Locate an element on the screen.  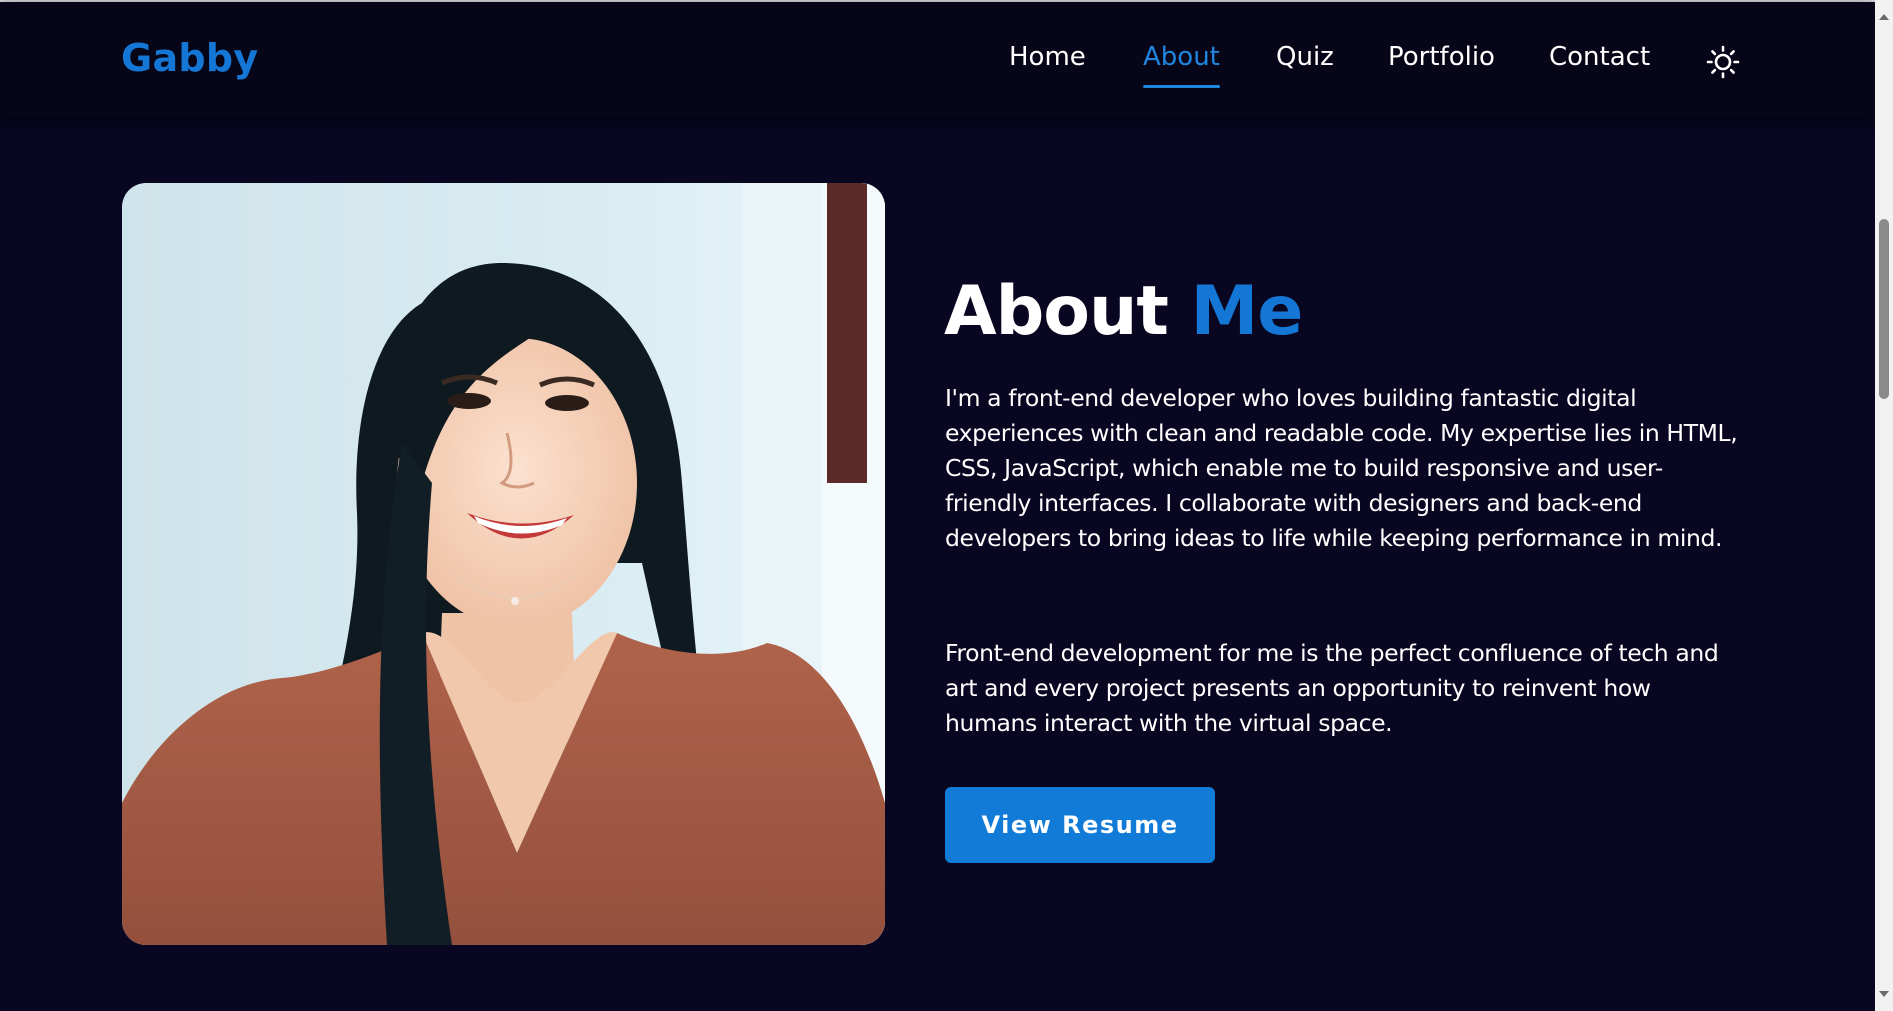
view-resume-button: View Resume is located at coordinates (1080, 825).